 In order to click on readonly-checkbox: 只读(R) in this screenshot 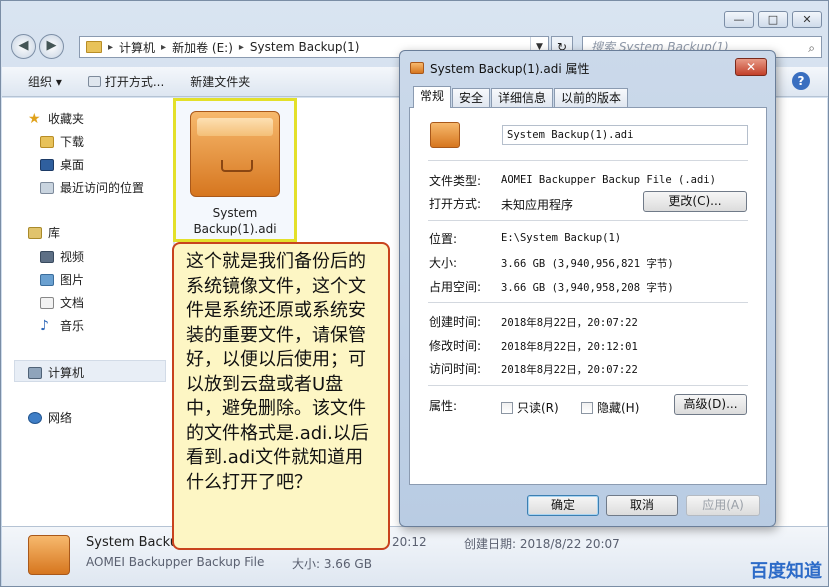, I will do `click(530, 407)`.